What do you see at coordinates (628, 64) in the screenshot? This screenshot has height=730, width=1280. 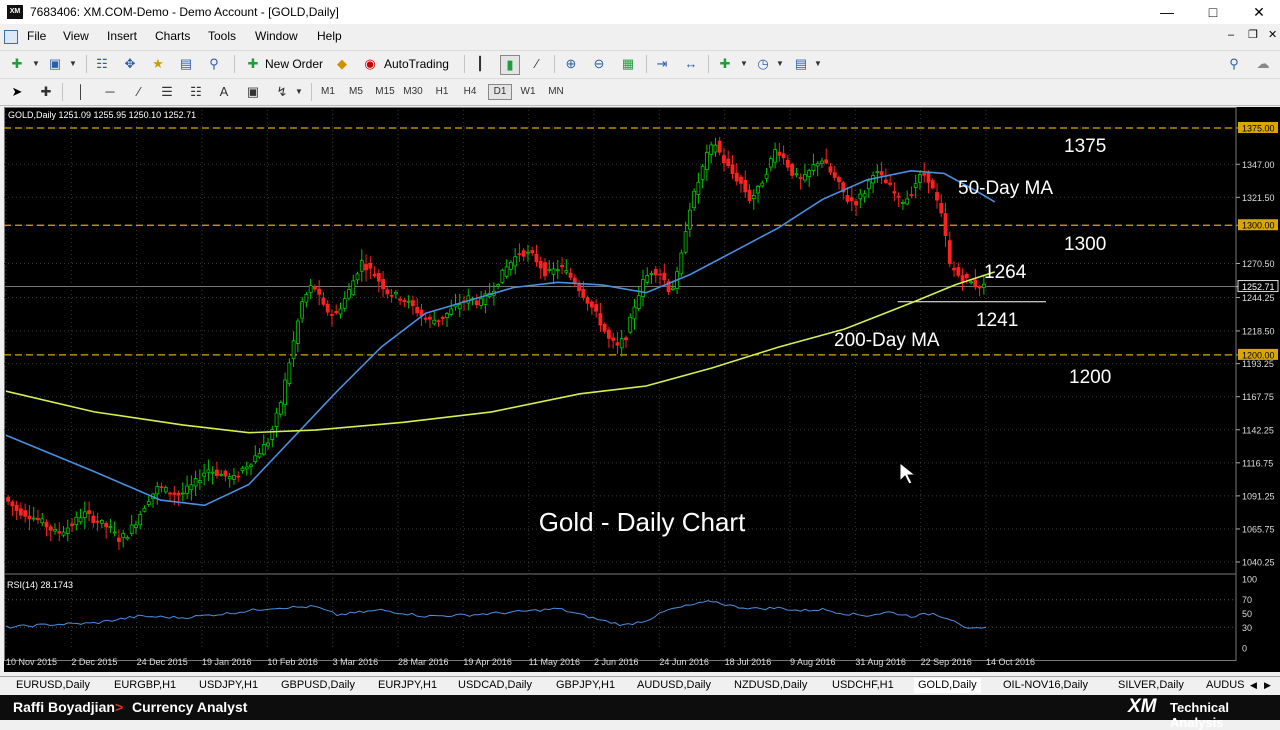 I see `tile-windows-icon: ▦` at bounding box center [628, 64].